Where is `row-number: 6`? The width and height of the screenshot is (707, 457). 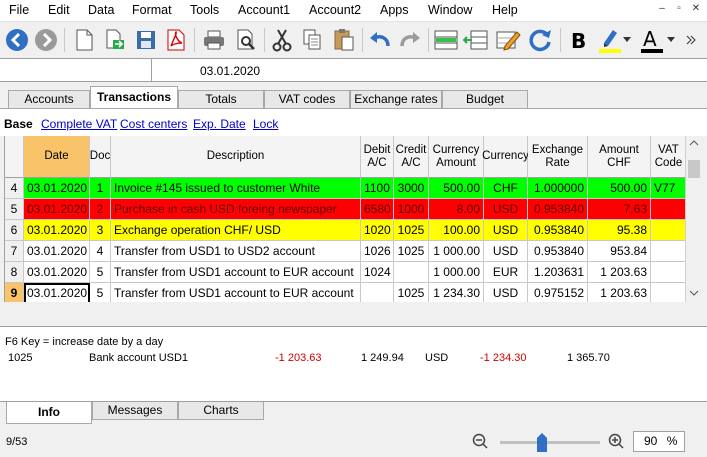 row-number: 6 is located at coordinates (14, 230).